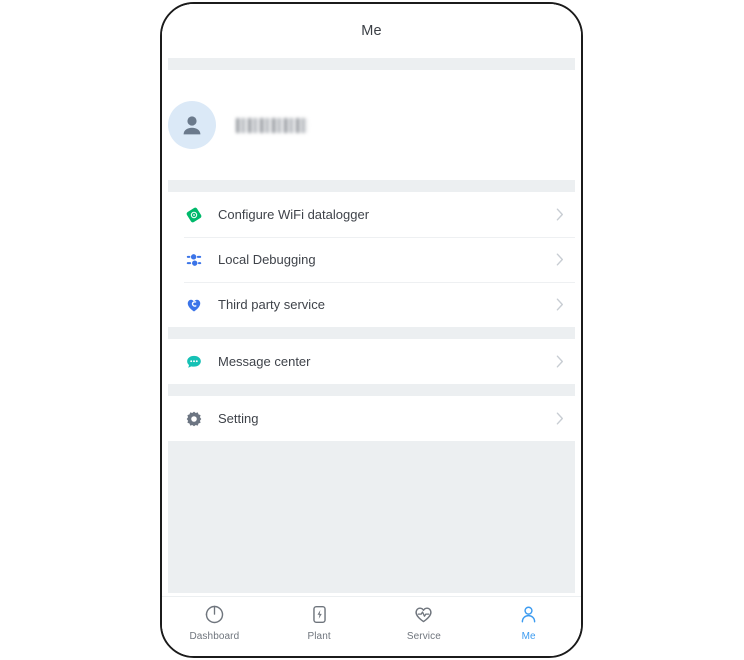 This screenshot has height=660, width=744. What do you see at coordinates (423, 636) in the screenshot?
I see `tab-label: Service` at bounding box center [423, 636].